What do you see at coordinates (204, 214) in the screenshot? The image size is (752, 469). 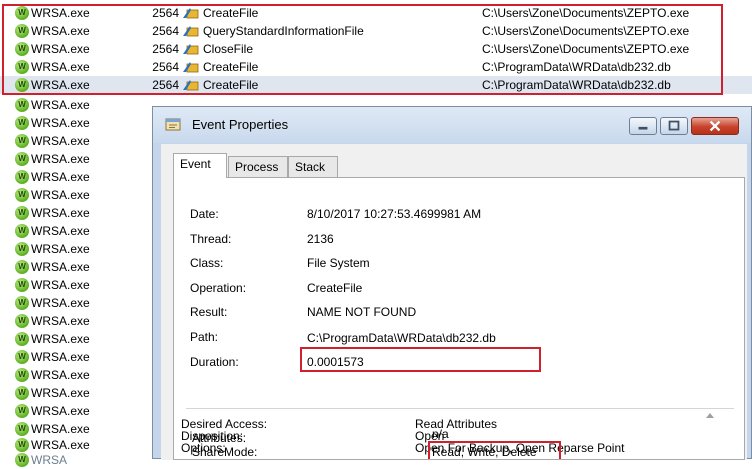 I see `date-label: Date:` at bounding box center [204, 214].